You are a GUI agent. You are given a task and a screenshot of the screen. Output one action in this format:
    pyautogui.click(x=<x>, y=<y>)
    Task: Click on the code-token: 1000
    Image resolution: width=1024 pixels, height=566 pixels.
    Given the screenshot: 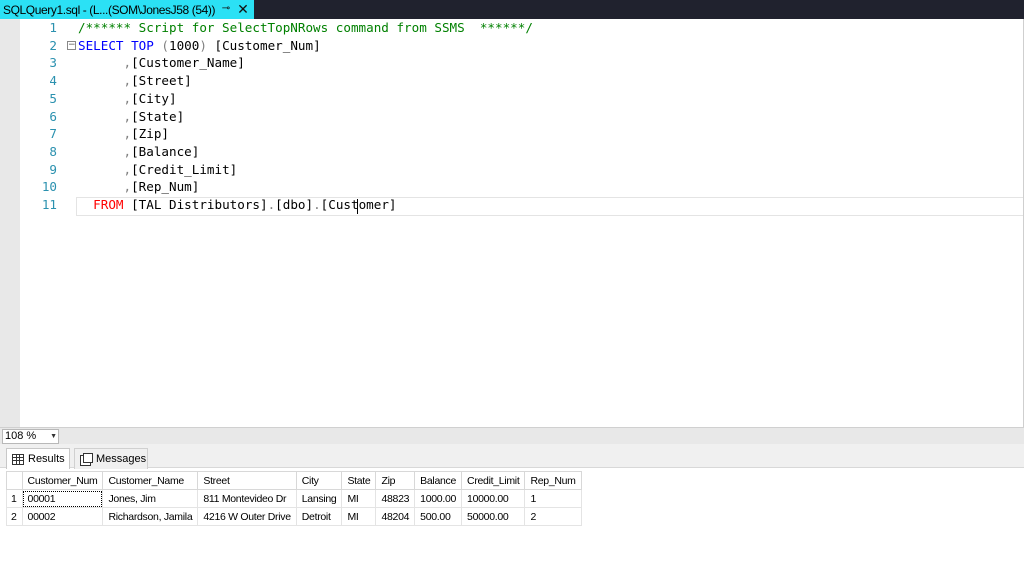 What is the action you would take?
    pyautogui.click(x=184, y=45)
    